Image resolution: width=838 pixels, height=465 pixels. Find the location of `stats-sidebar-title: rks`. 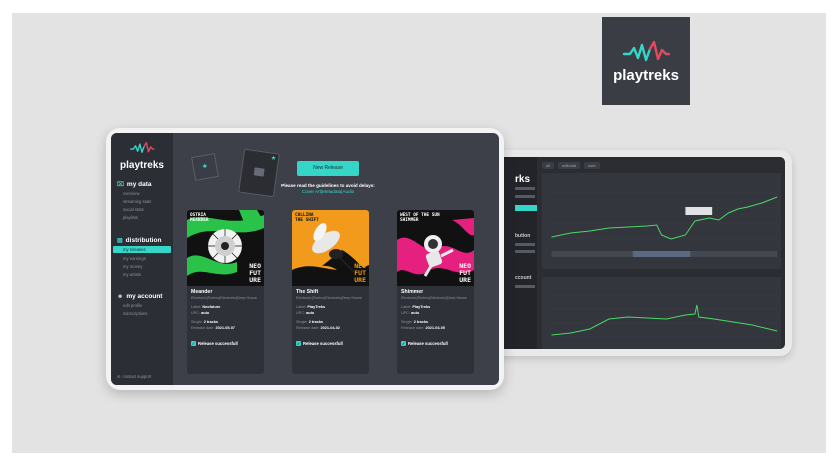

stats-sidebar-title: rks is located at coordinates (523, 179).